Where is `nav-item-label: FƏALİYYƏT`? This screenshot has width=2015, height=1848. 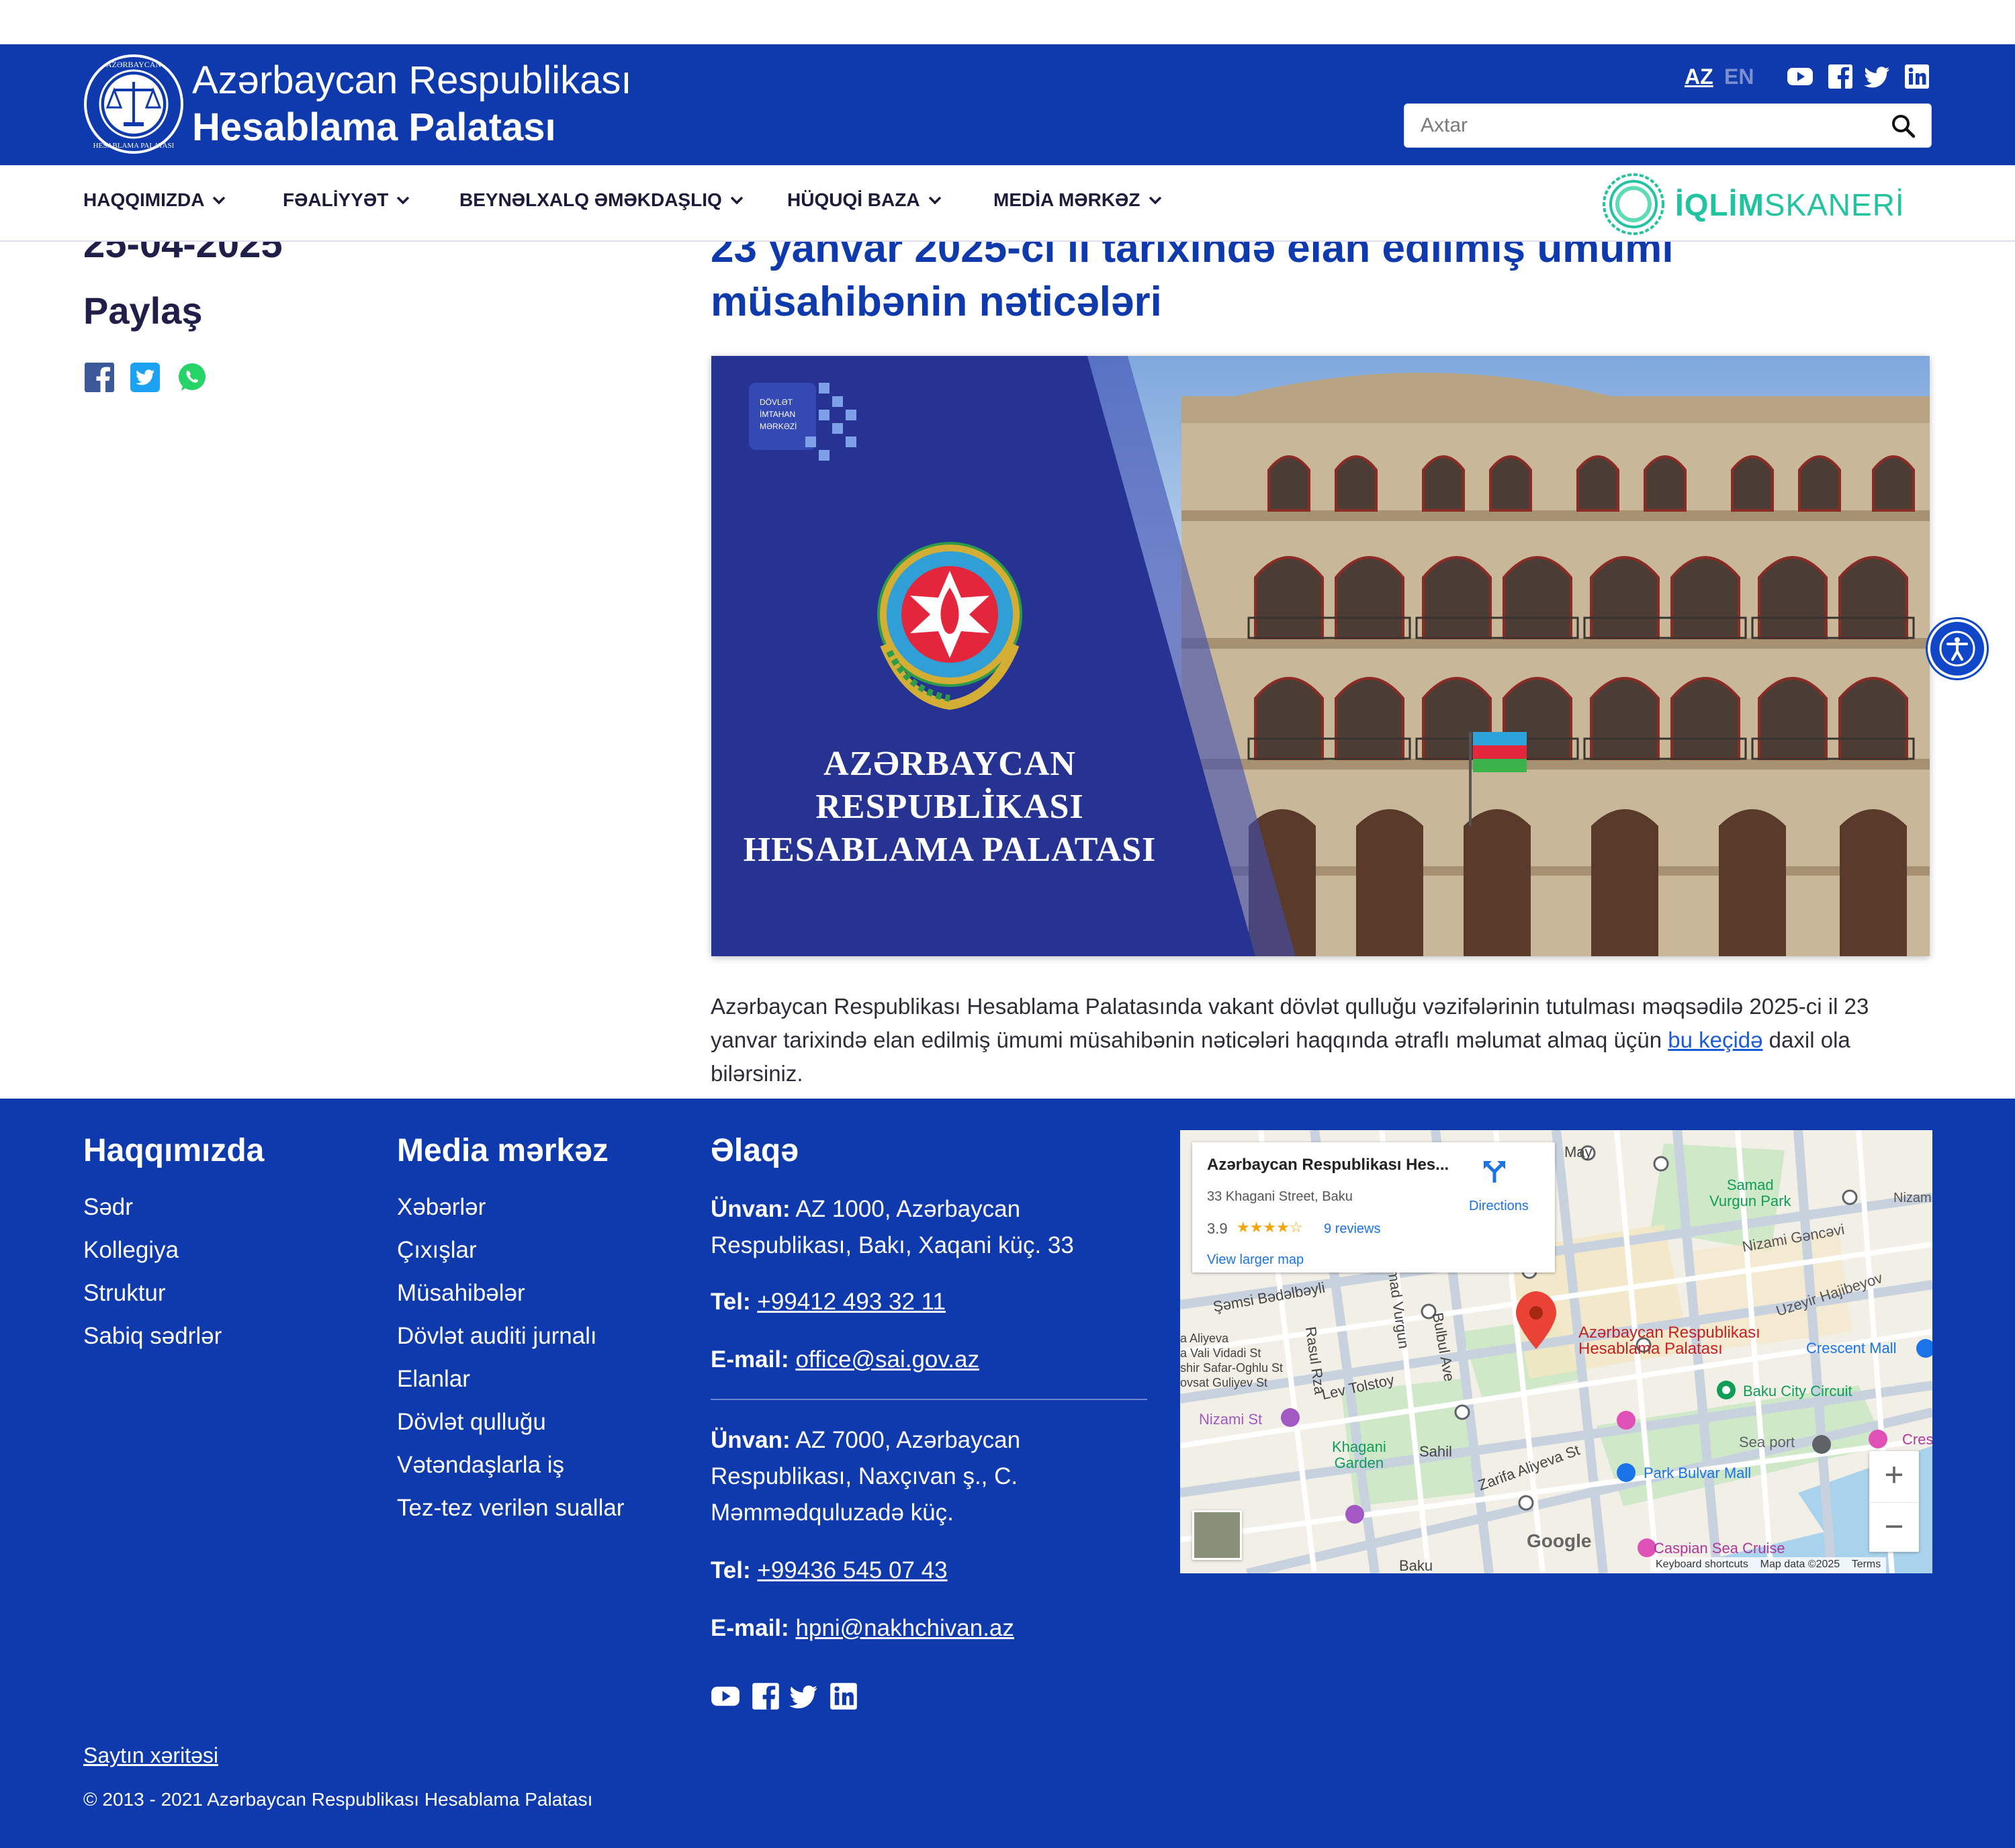
nav-item-label: FƏALİYYƏT is located at coordinates (336, 199).